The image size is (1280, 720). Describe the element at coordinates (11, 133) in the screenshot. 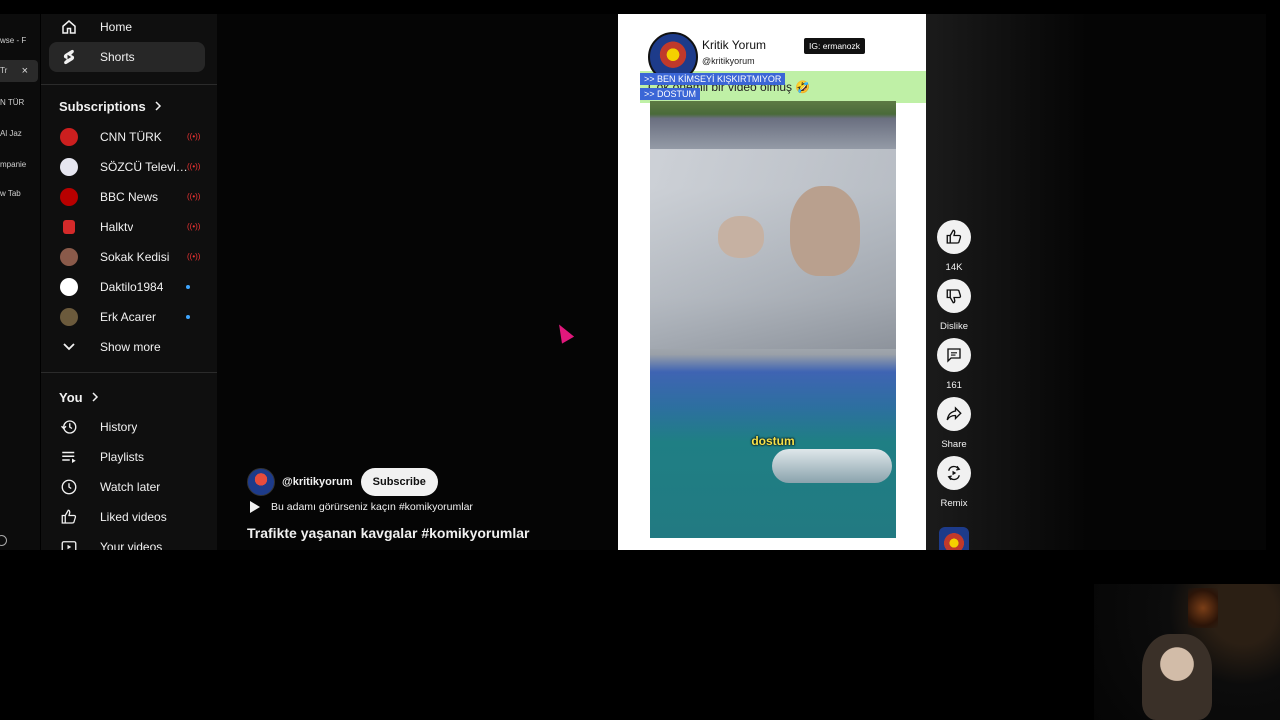

I see `browser-tab: Al Jaz` at that location.